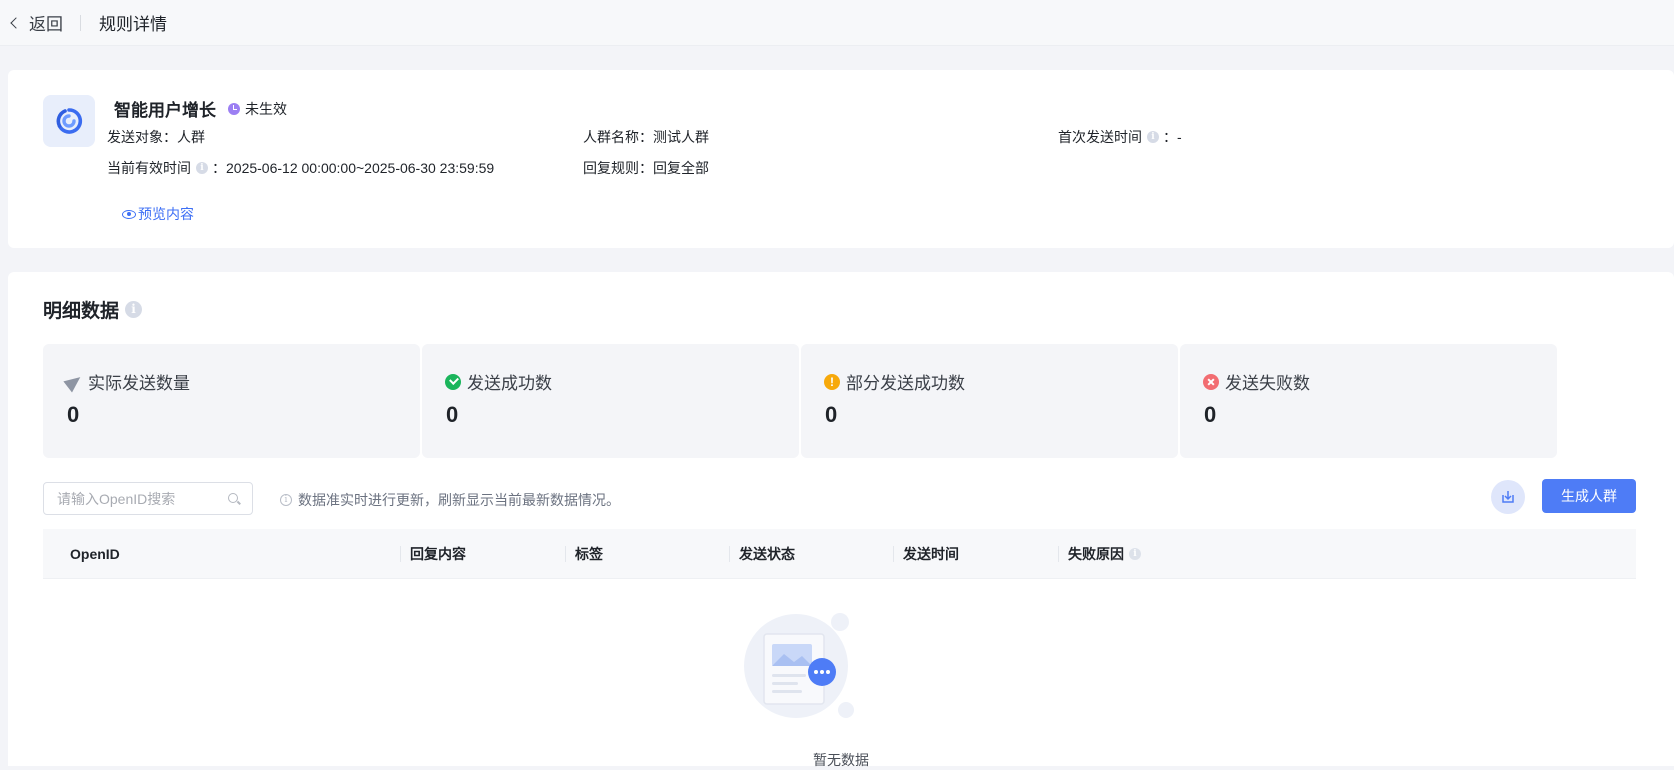 The height and width of the screenshot is (770, 1674). What do you see at coordinates (1211, 381) in the screenshot?
I see `fail-x-icon` at bounding box center [1211, 381].